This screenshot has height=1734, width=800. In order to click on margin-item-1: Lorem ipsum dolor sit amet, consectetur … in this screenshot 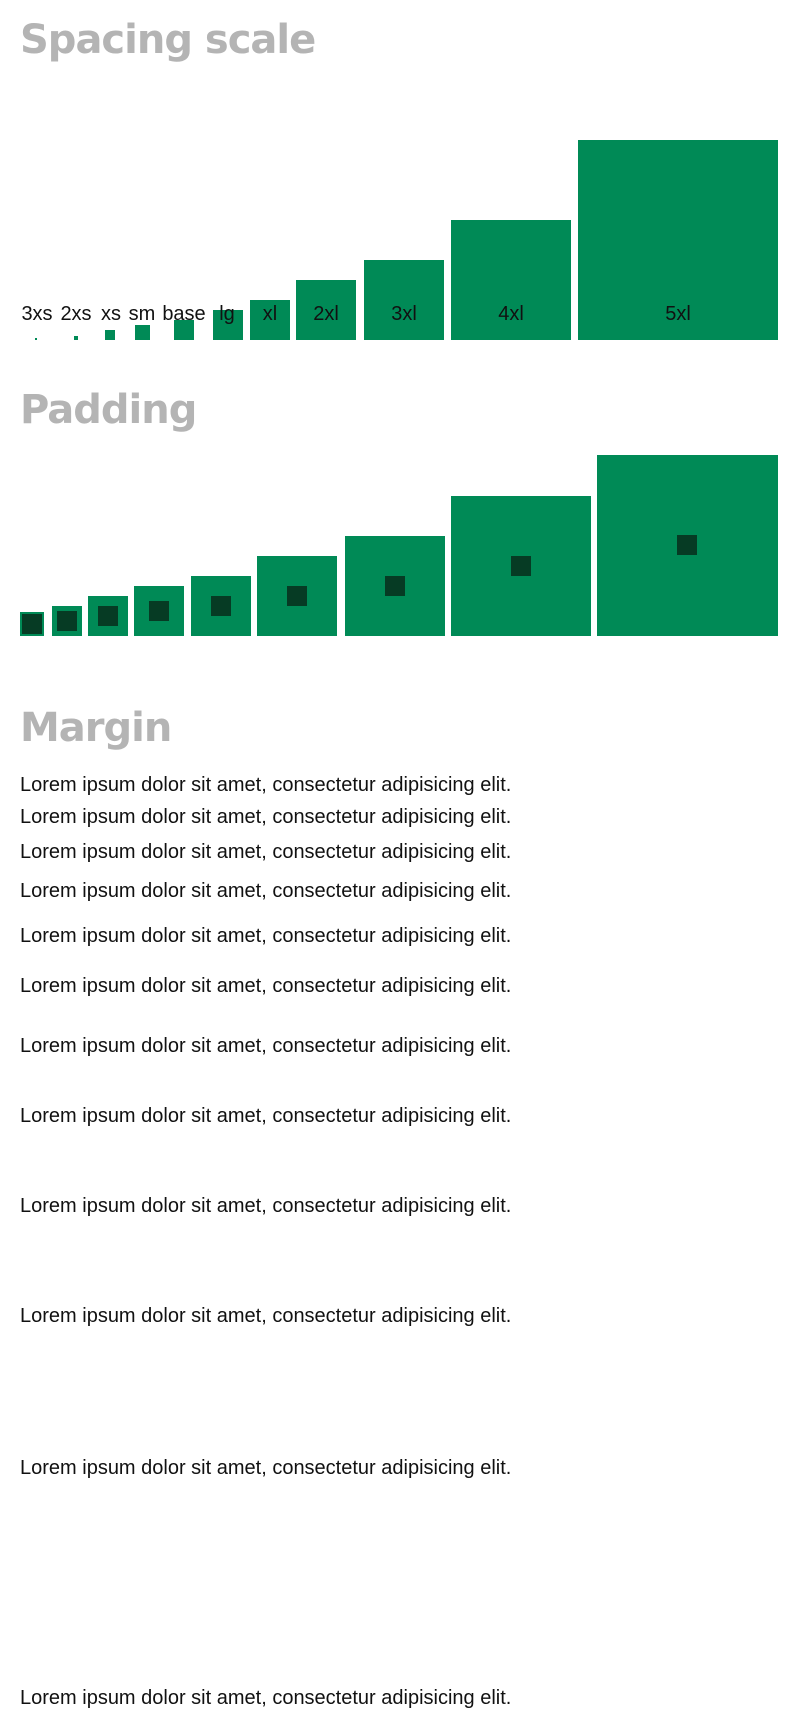, I will do `click(266, 785)`.